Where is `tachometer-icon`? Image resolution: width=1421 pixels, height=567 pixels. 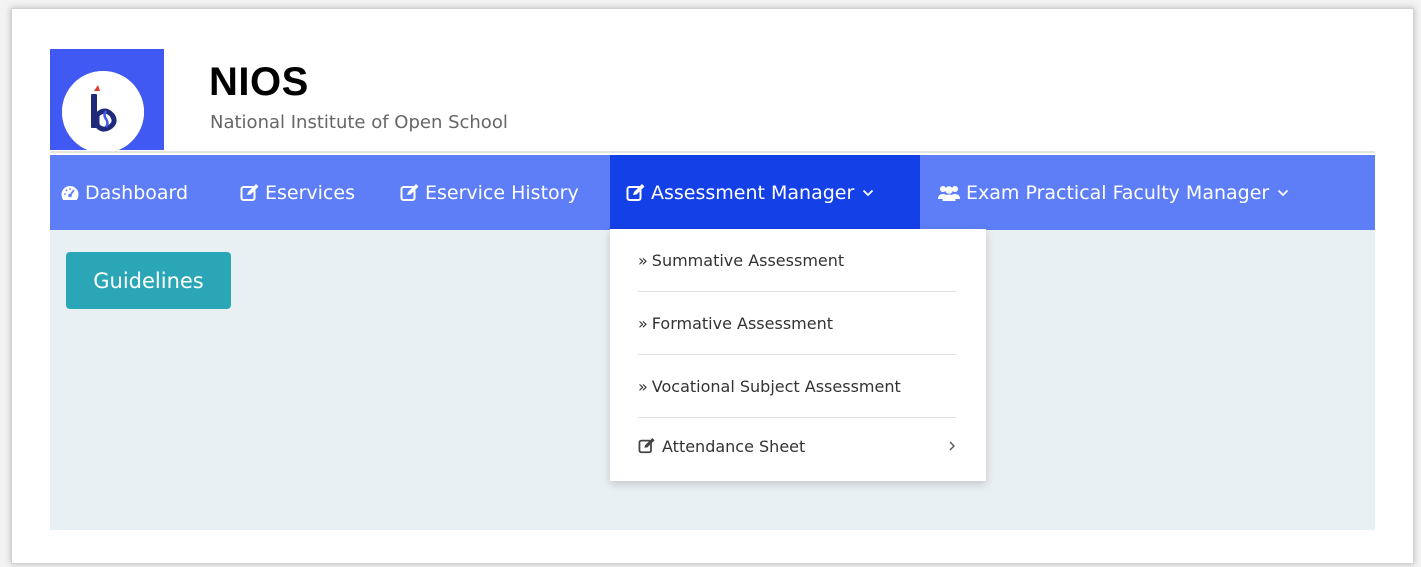 tachometer-icon is located at coordinates (70, 193).